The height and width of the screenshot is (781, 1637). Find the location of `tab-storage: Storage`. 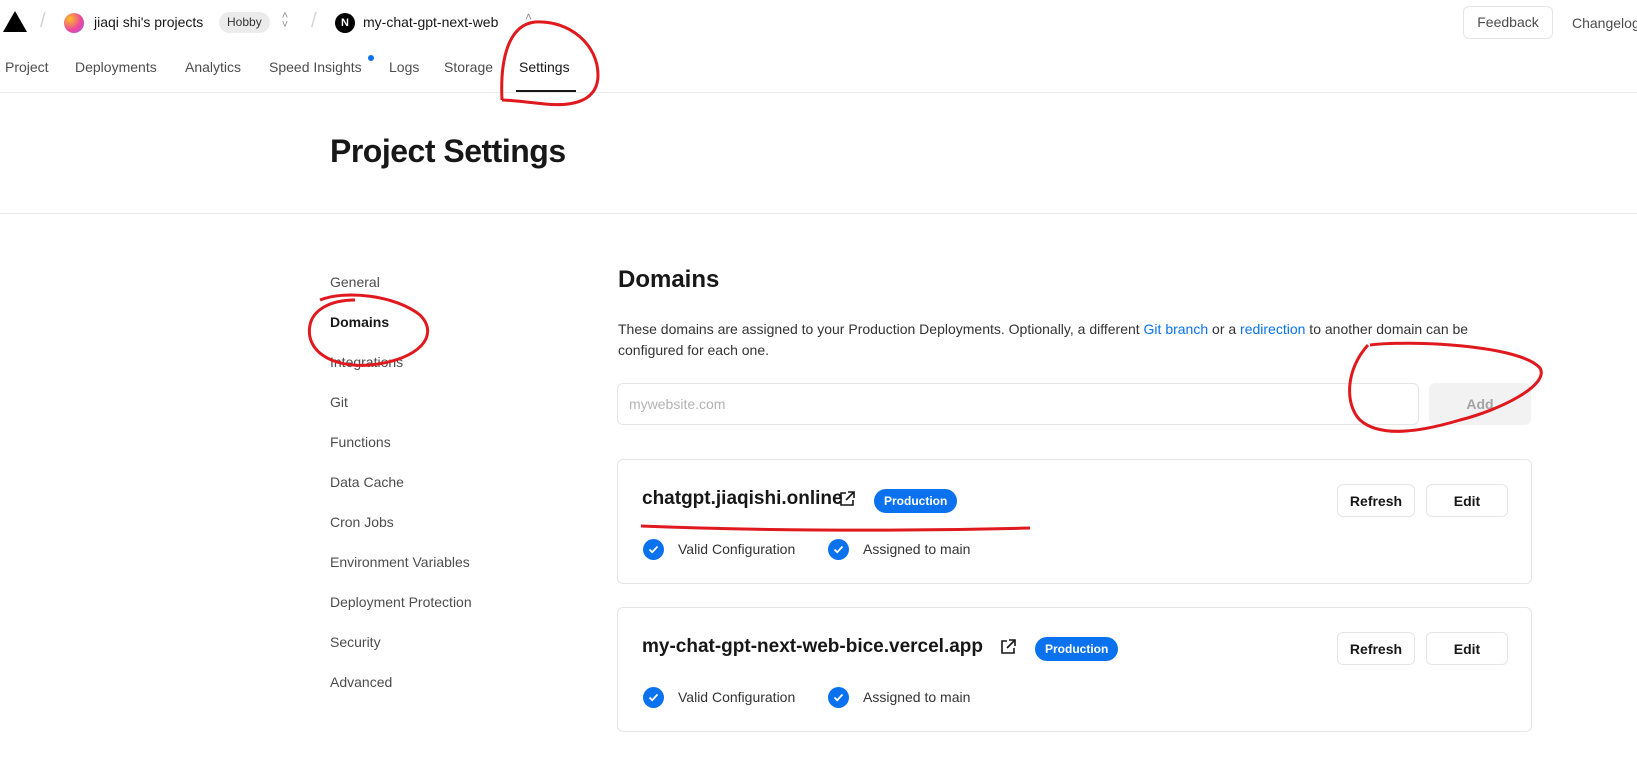

tab-storage: Storage is located at coordinates (468, 67).